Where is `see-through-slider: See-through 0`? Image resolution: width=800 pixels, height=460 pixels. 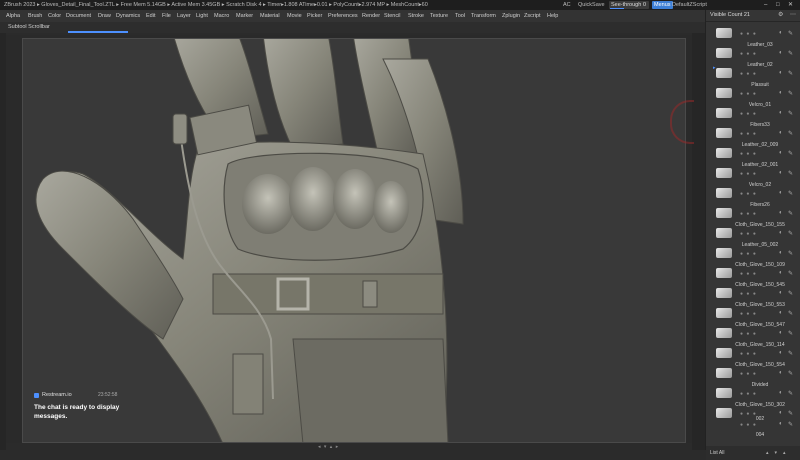
see-through-slider: See-through 0 is located at coordinates (629, 5).